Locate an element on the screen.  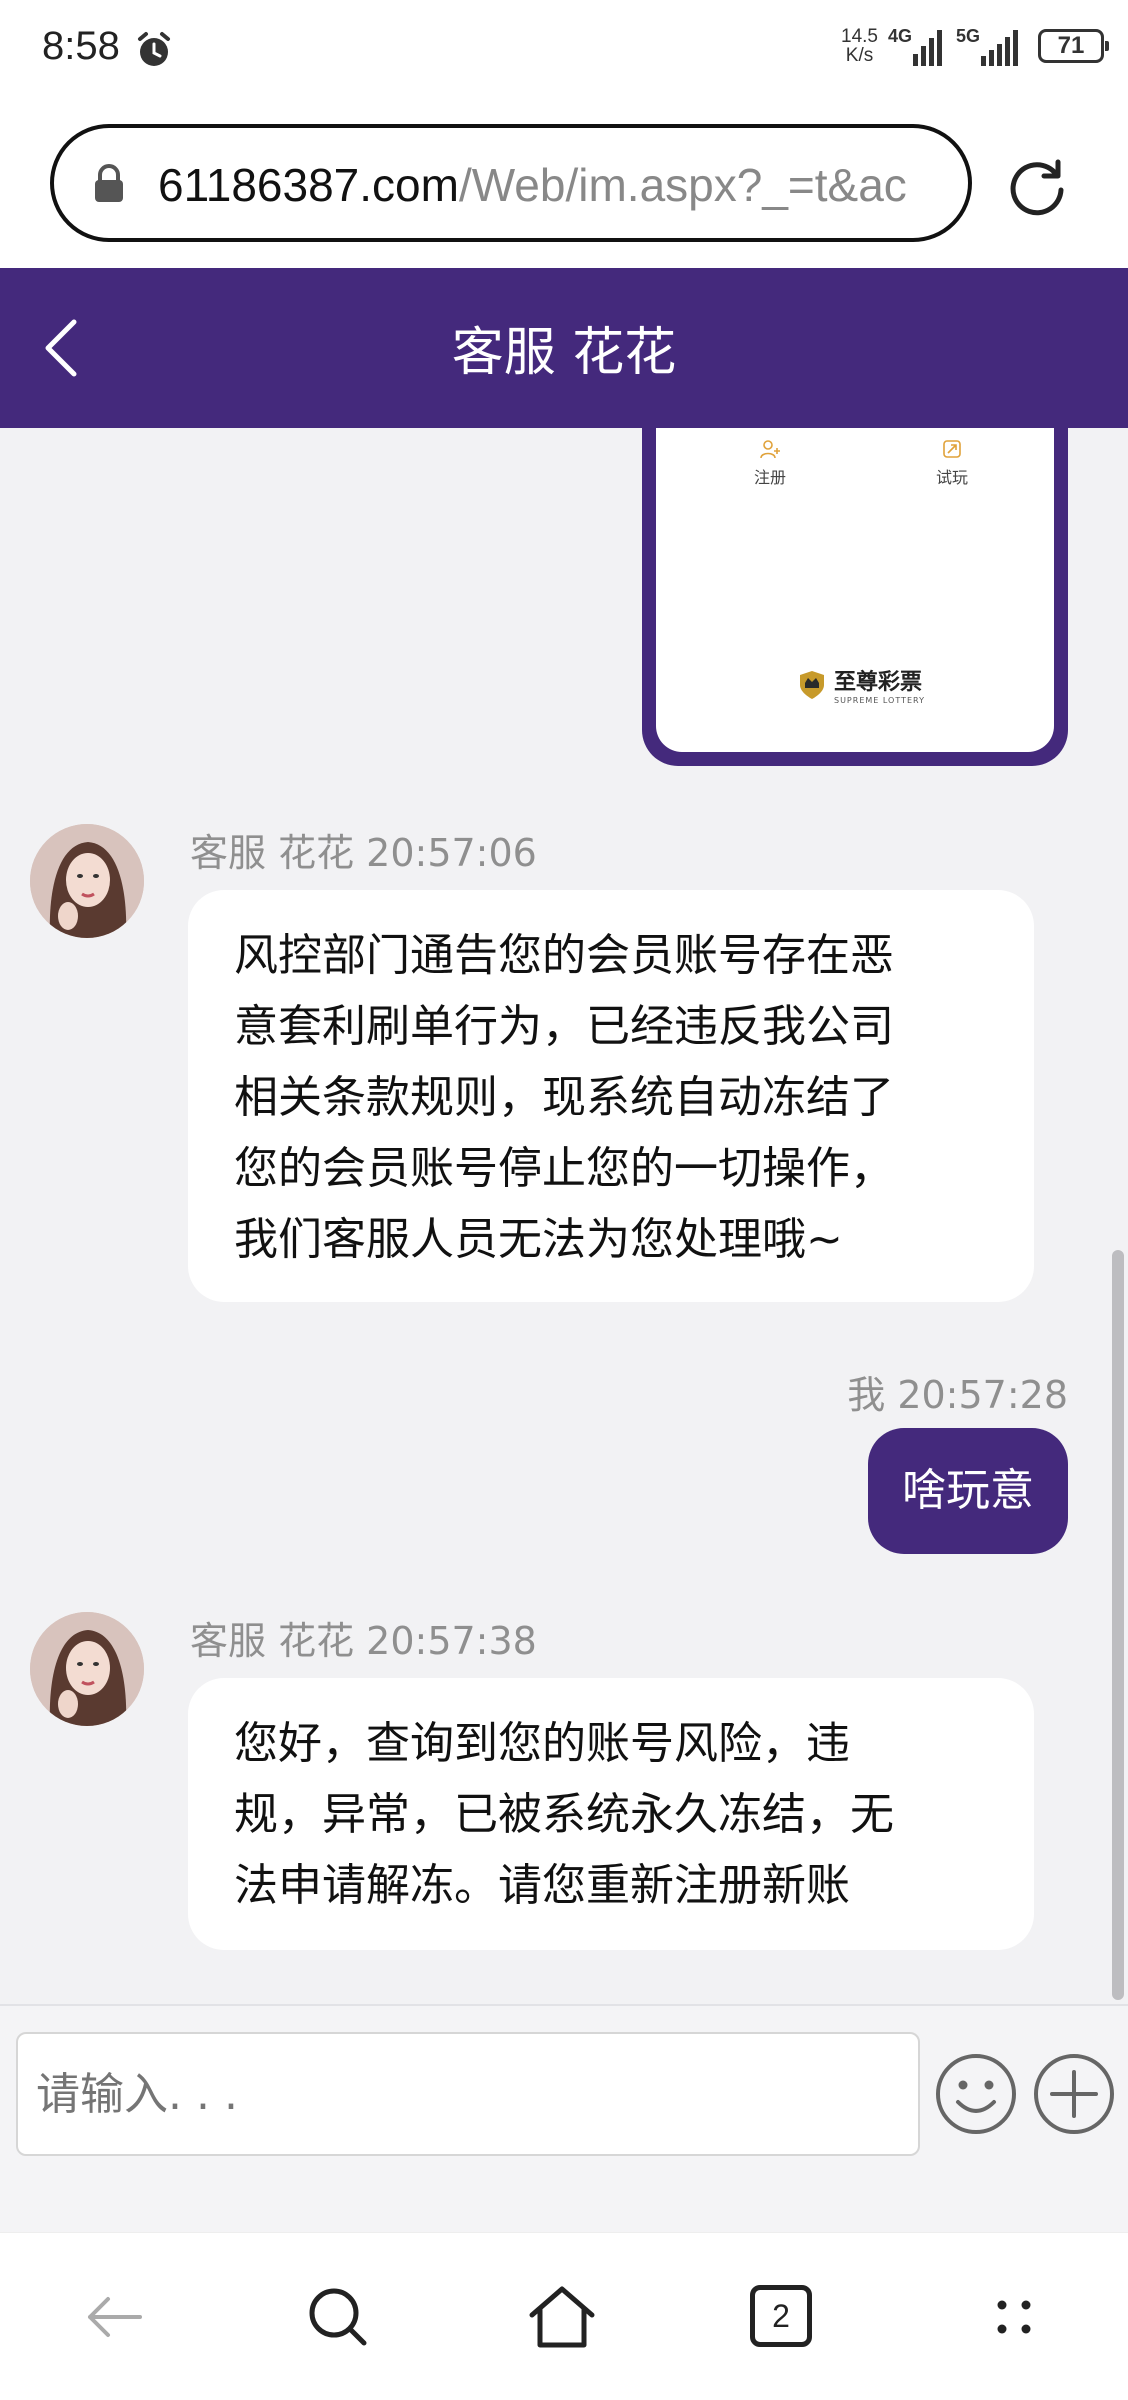
browser-address-row: 61186387.com/Web/im.aspx?_=t&ac is located at coordinates (564, 184).